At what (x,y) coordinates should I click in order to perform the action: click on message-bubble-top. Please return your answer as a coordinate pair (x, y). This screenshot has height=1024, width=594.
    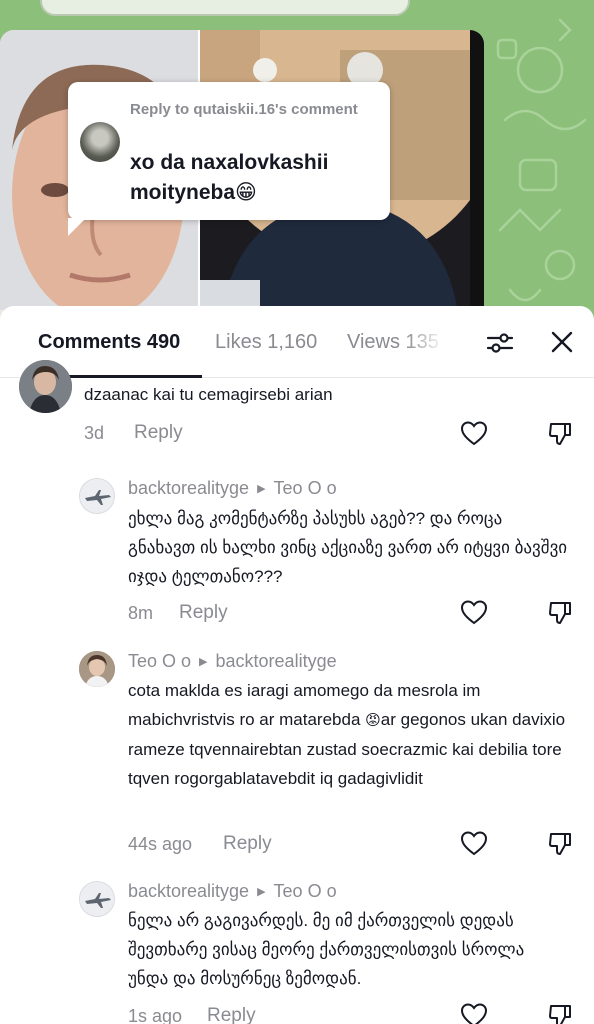
    Looking at the image, I should click on (225, 8).